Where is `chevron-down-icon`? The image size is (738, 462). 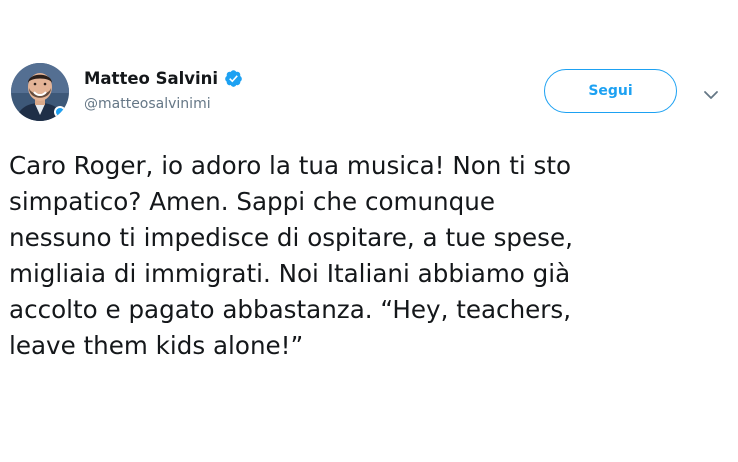 chevron-down-icon is located at coordinates (711, 92).